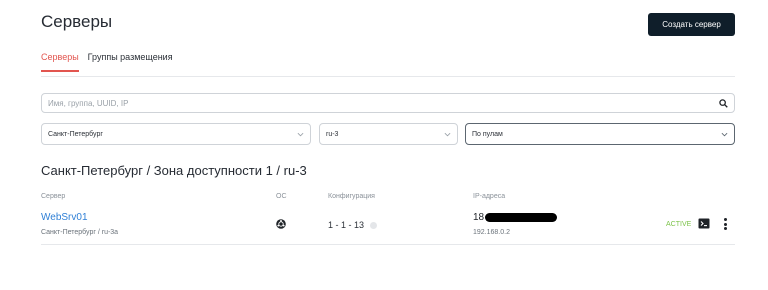 The width and height of the screenshot is (768, 290). What do you see at coordinates (75, 134) in the screenshot?
I see `region-select-value: Санкт-Петербург` at bounding box center [75, 134].